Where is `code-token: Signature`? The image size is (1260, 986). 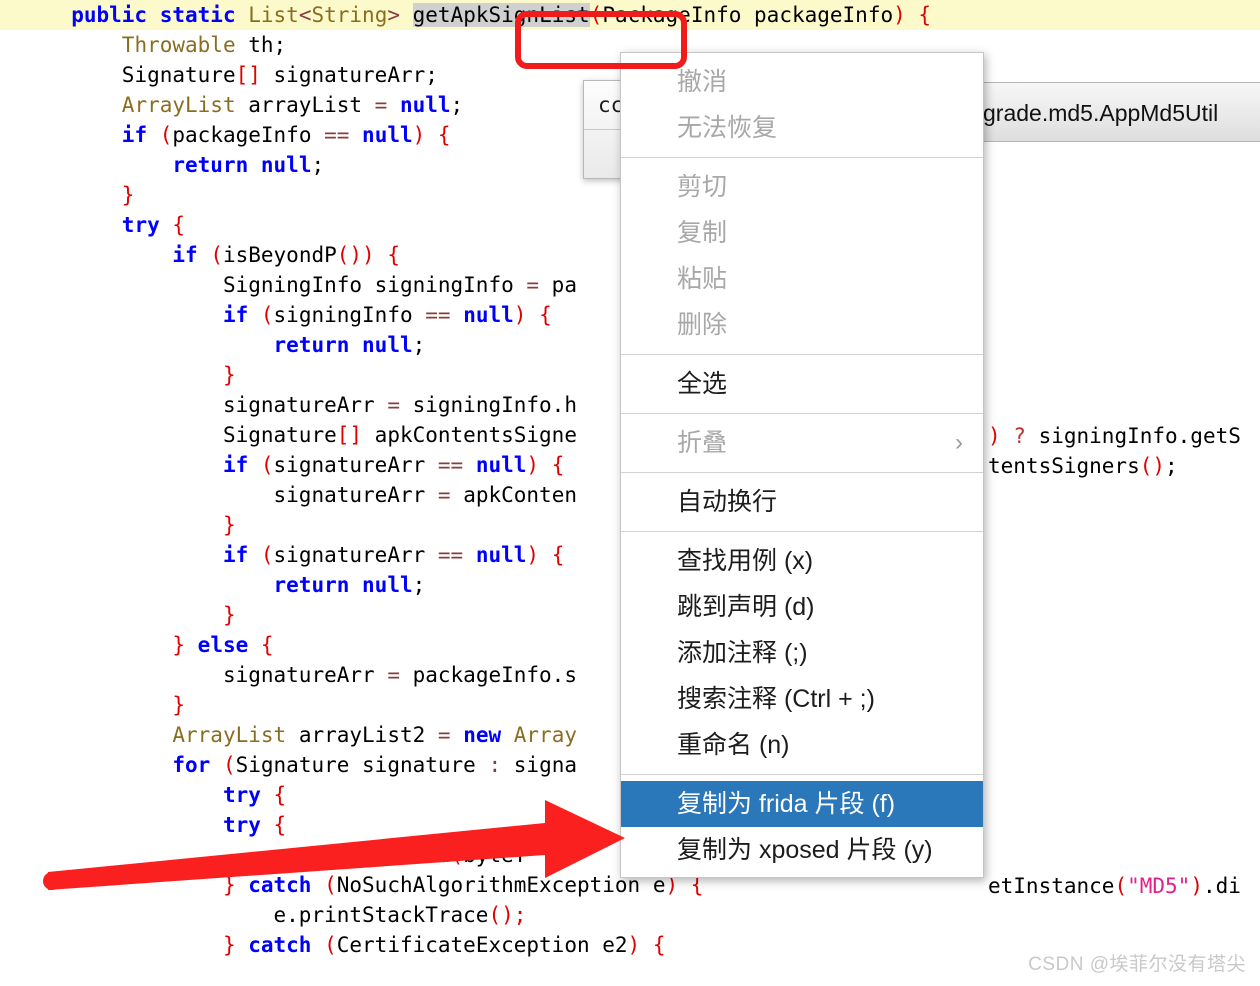 code-token: Signature is located at coordinates (178, 75).